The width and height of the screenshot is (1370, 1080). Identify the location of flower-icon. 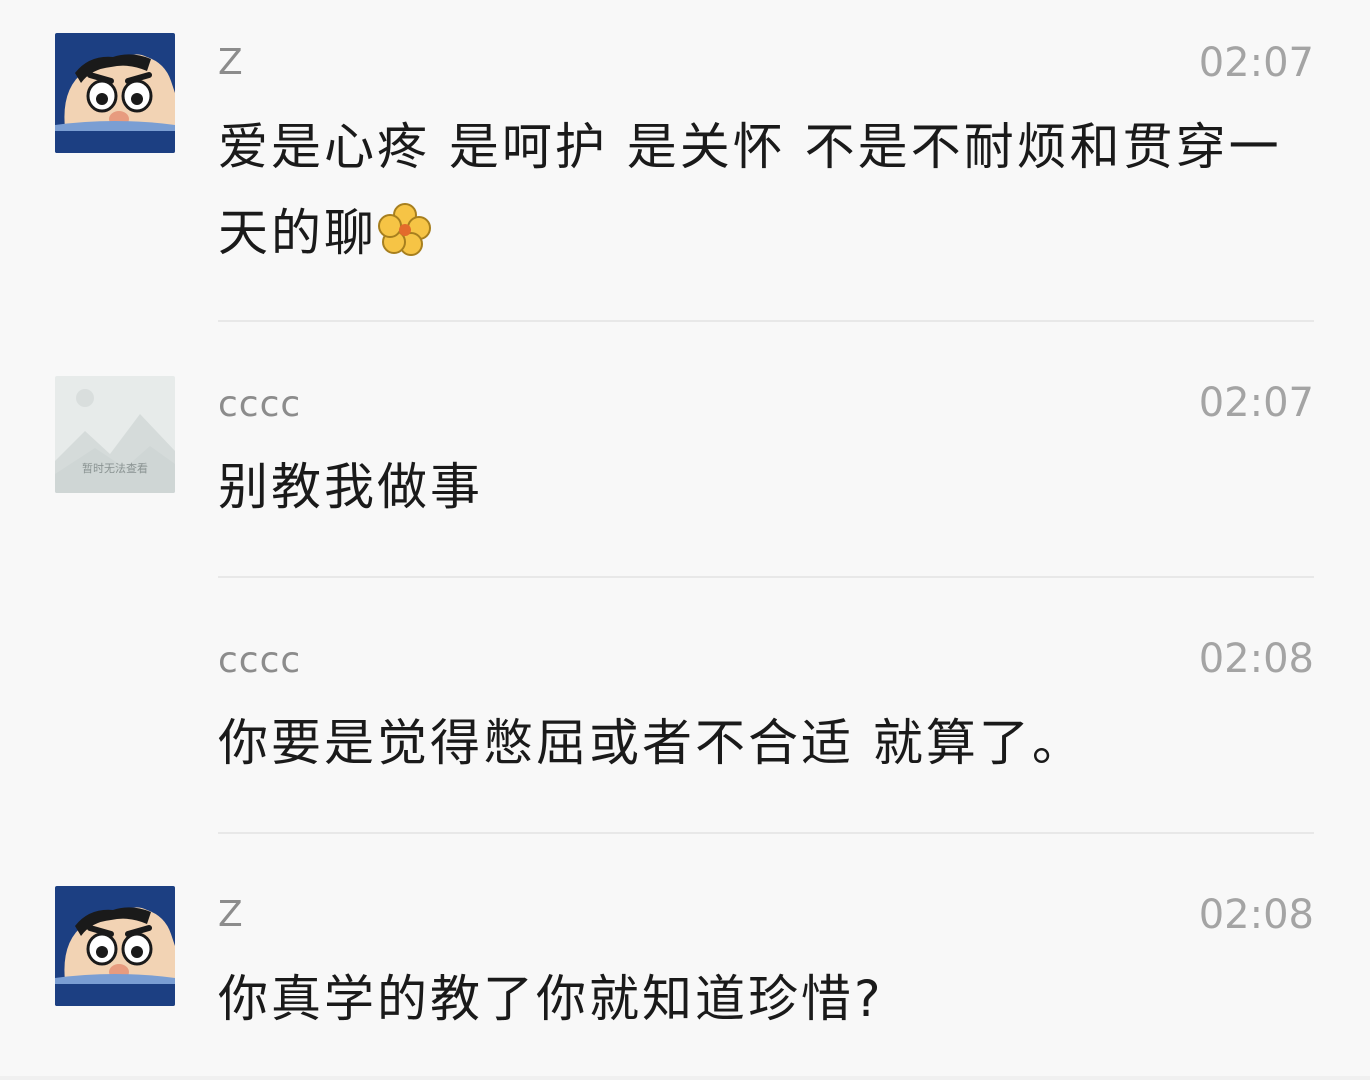
(404, 229).